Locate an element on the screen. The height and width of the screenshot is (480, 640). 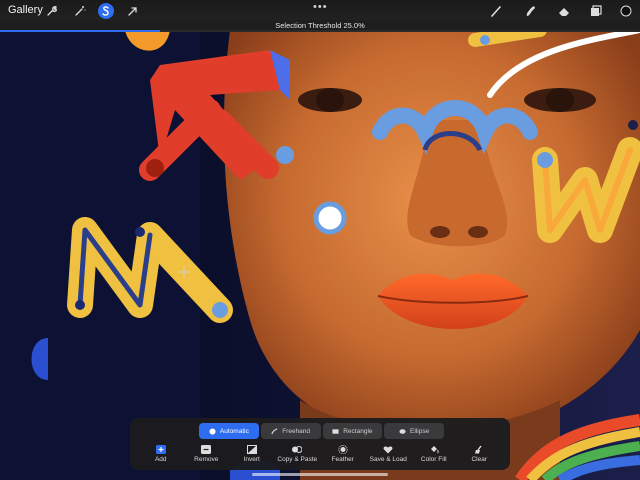
mode-automatic: Automatic is located at coordinates (229, 431).